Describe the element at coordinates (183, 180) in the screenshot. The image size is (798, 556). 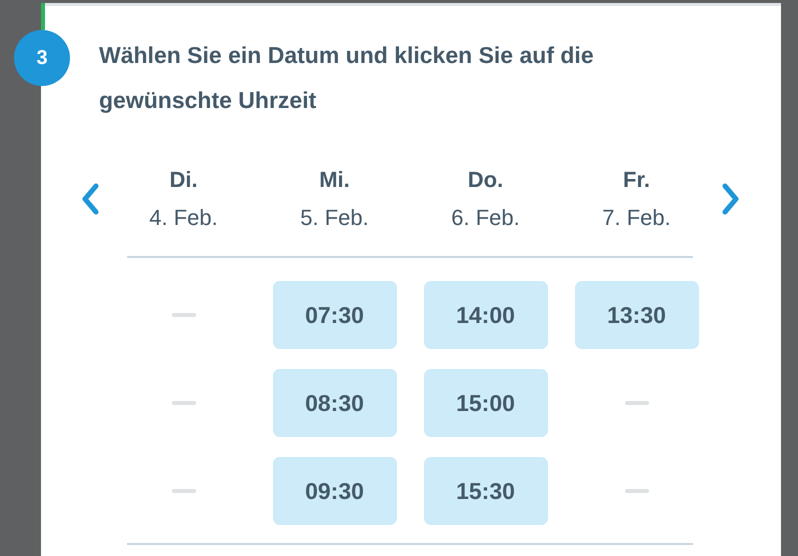
I see `weekday-label: Di.` at that location.